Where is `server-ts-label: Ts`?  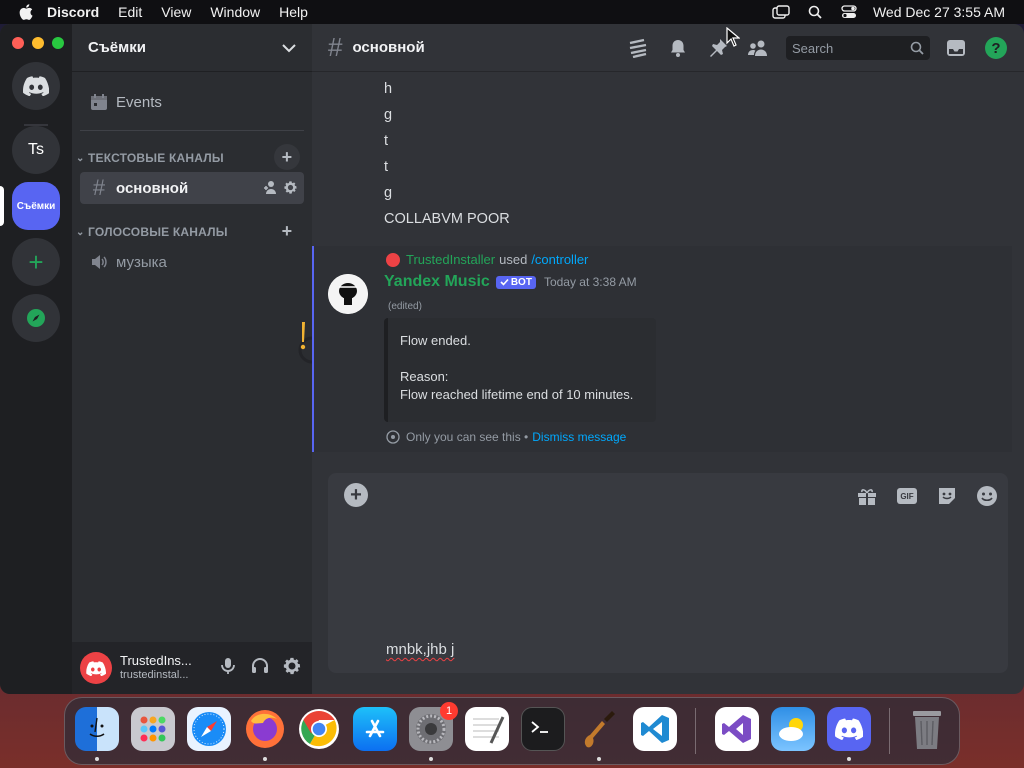 server-ts-label: Ts is located at coordinates (36, 149).